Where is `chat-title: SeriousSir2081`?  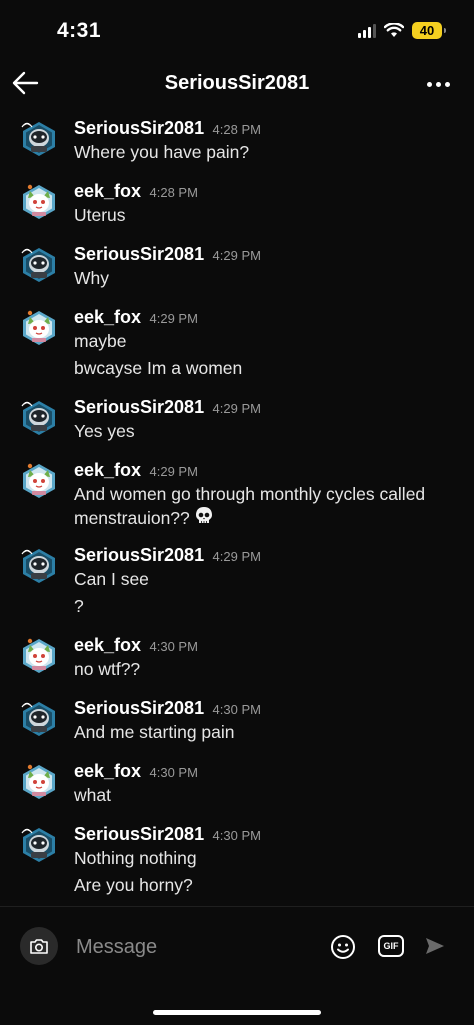
chat-title: SeriousSir2081 is located at coordinates (237, 83).